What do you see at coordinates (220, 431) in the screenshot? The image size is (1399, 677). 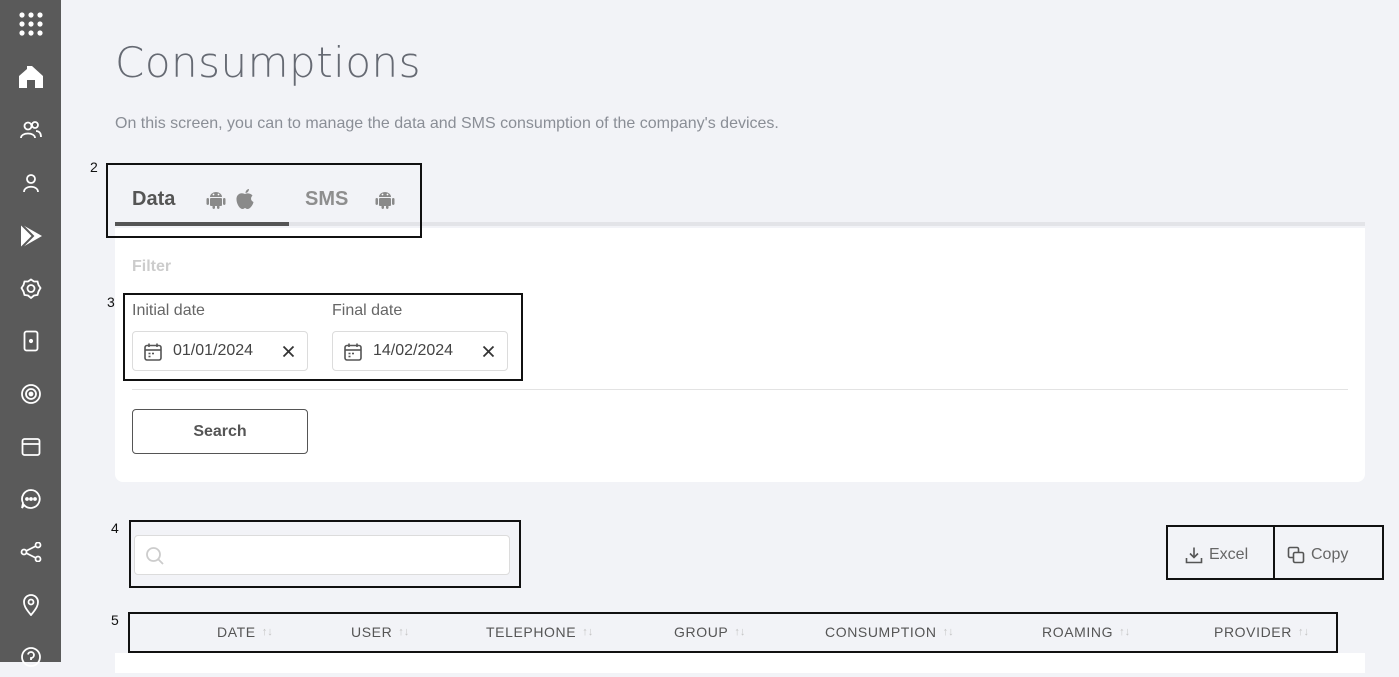 I see `search-button: Search` at bounding box center [220, 431].